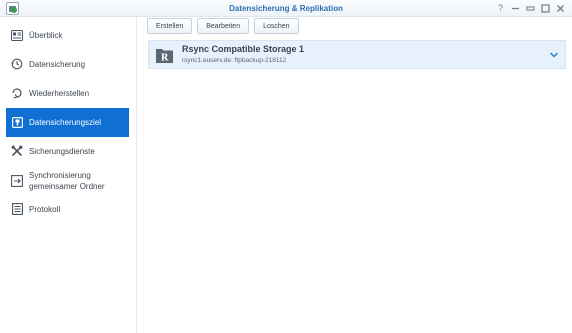 Image resolution: width=572 pixels, height=333 pixels. I want to click on maximize-icon, so click(545, 8).